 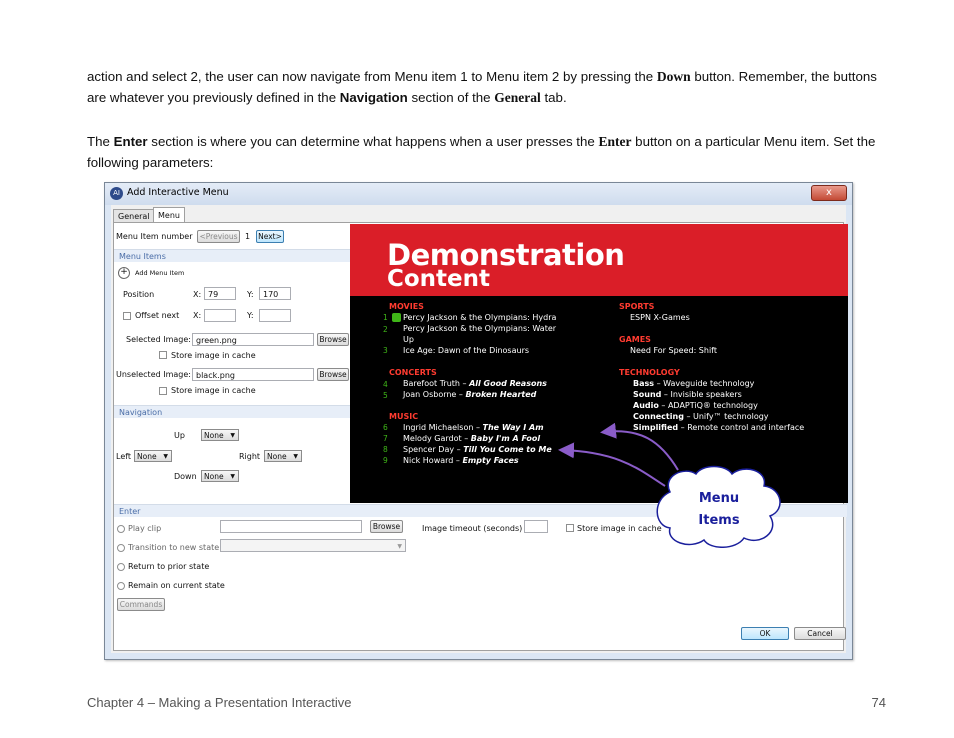 What do you see at coordinates (878, 702) in the screenshot?
I see `page-number: 74` at bounding box center [878, 702].